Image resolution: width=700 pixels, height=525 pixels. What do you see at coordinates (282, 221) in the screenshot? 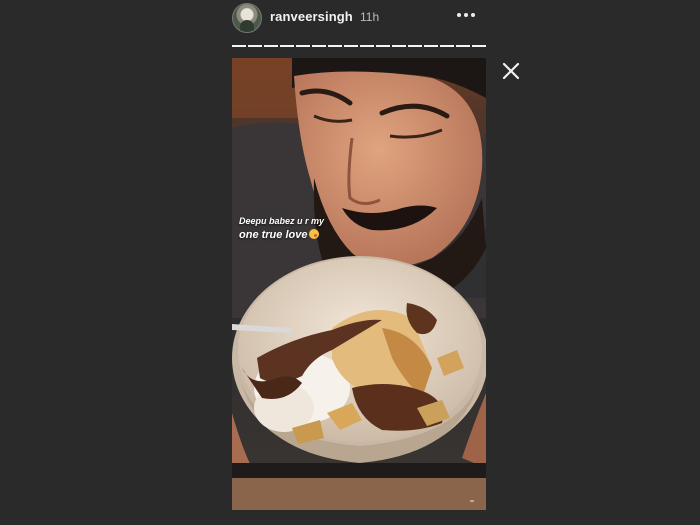
I see `caption-line-1: Deepu babez u r my` at bounding box center [282, 221].